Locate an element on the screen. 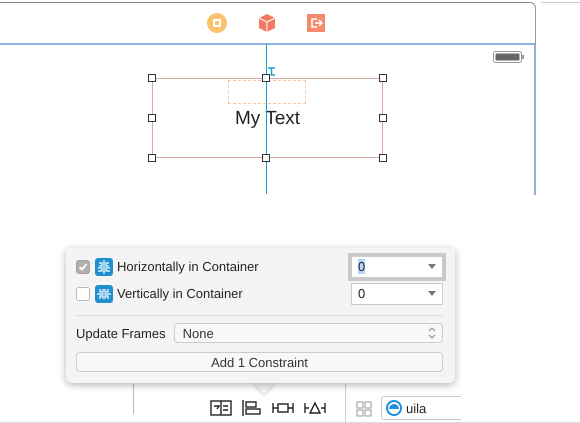 This screenshot has height=423, width=580. align-icon is located at coordinates (252, 408).